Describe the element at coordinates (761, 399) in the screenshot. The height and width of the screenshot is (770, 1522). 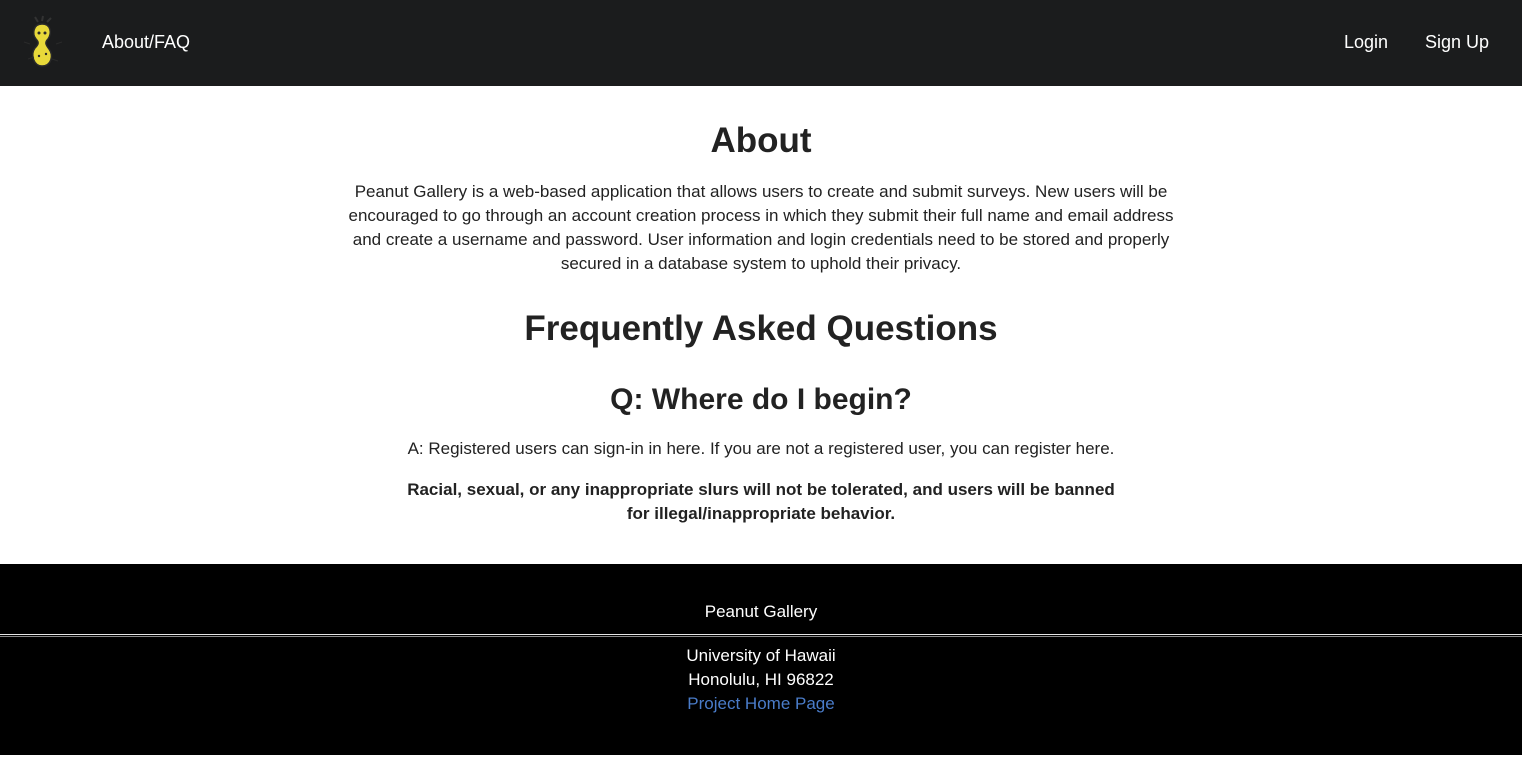
I see `faq-question: Q: Where do I begin?` at that location.